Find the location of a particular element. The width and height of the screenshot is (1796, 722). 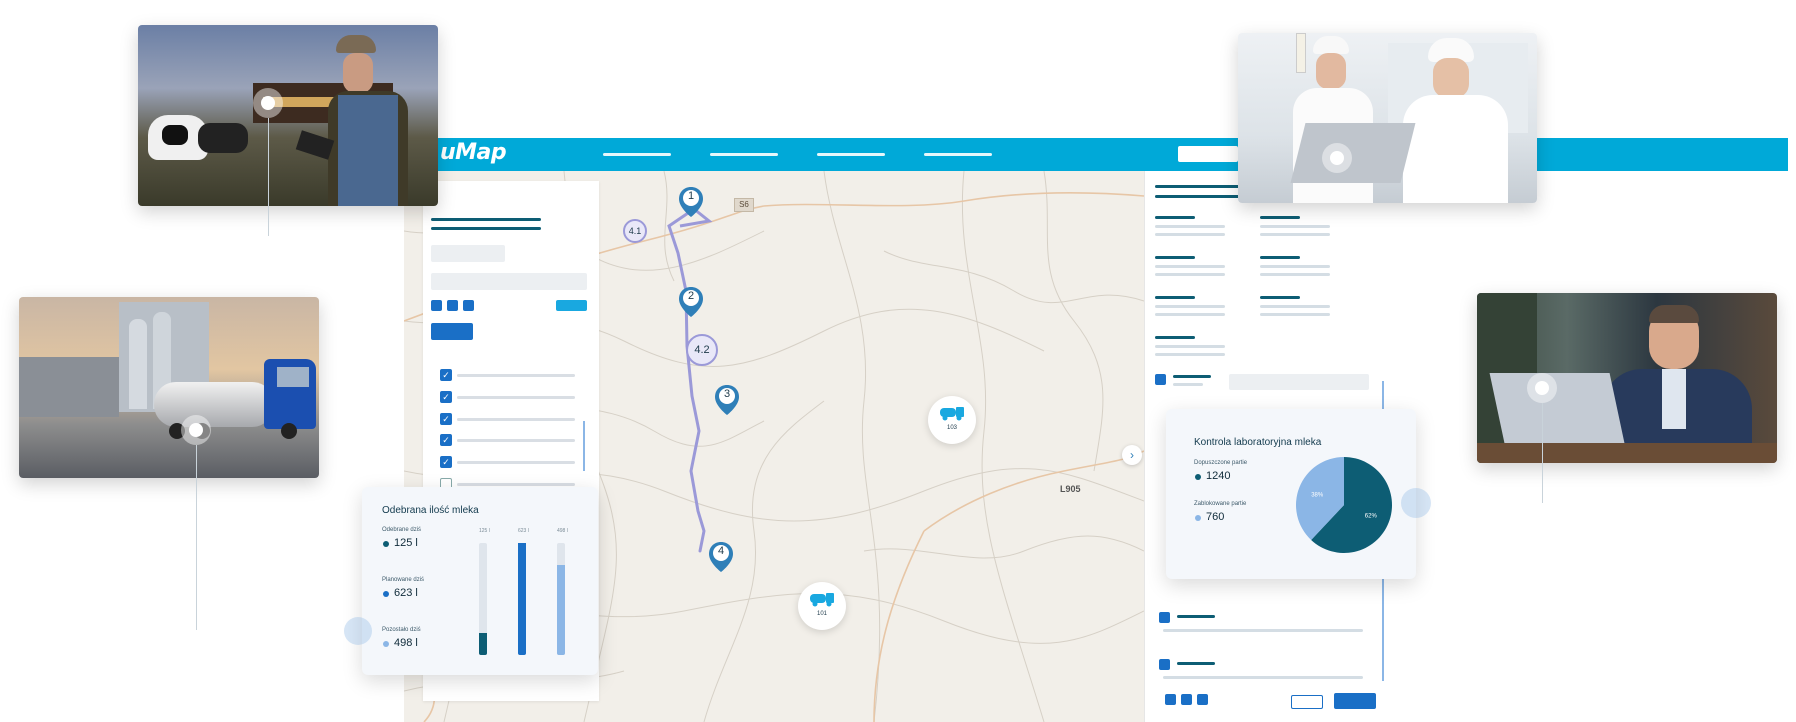

road-label-s6: S6 is located at coordinates (744, 205).